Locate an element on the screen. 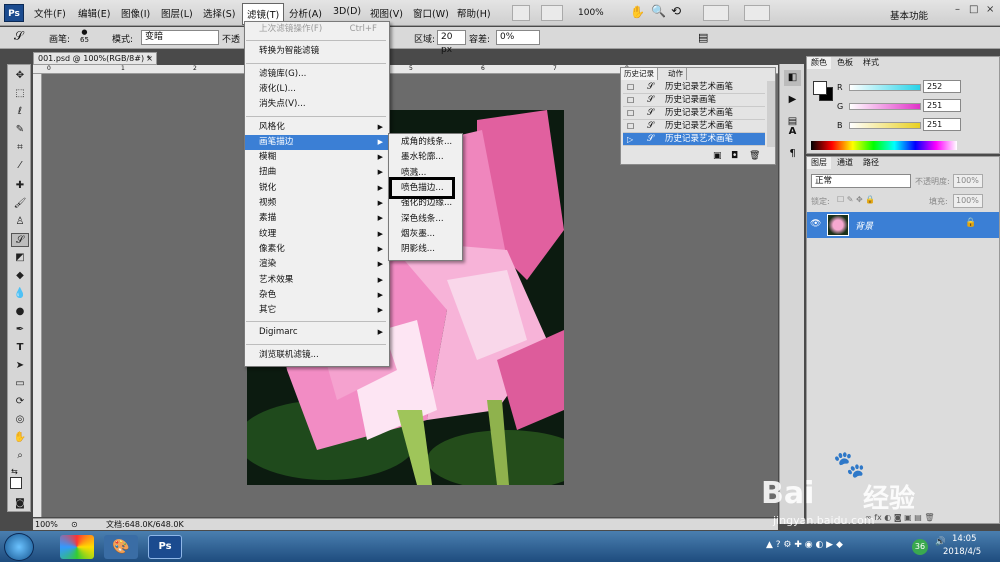  zoom-icon: 🔍 is located at coordinates (658, 11).